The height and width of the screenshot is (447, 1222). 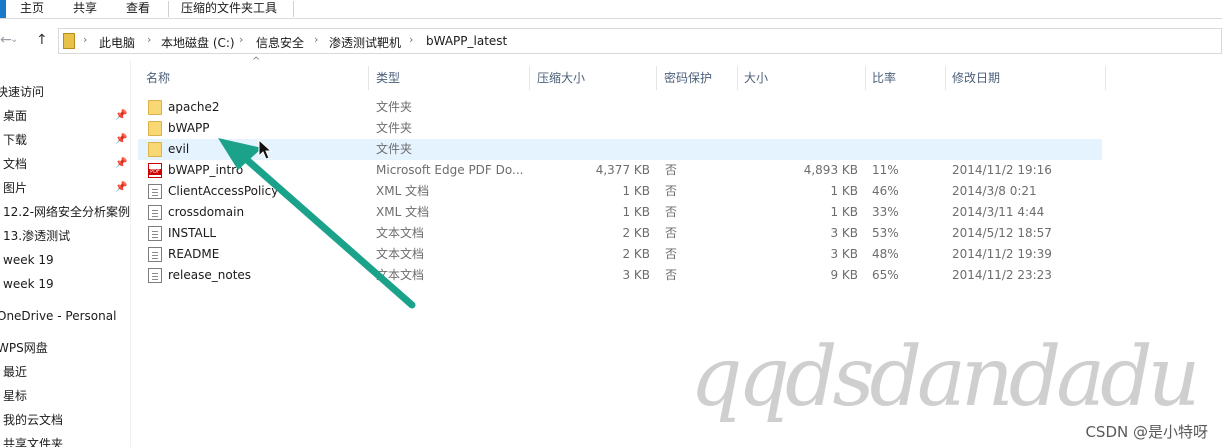 What do you see at coordinates (265, 149) in the screenshot?
I see `mouse-cursor-icon` at bounding box center [265, 149].